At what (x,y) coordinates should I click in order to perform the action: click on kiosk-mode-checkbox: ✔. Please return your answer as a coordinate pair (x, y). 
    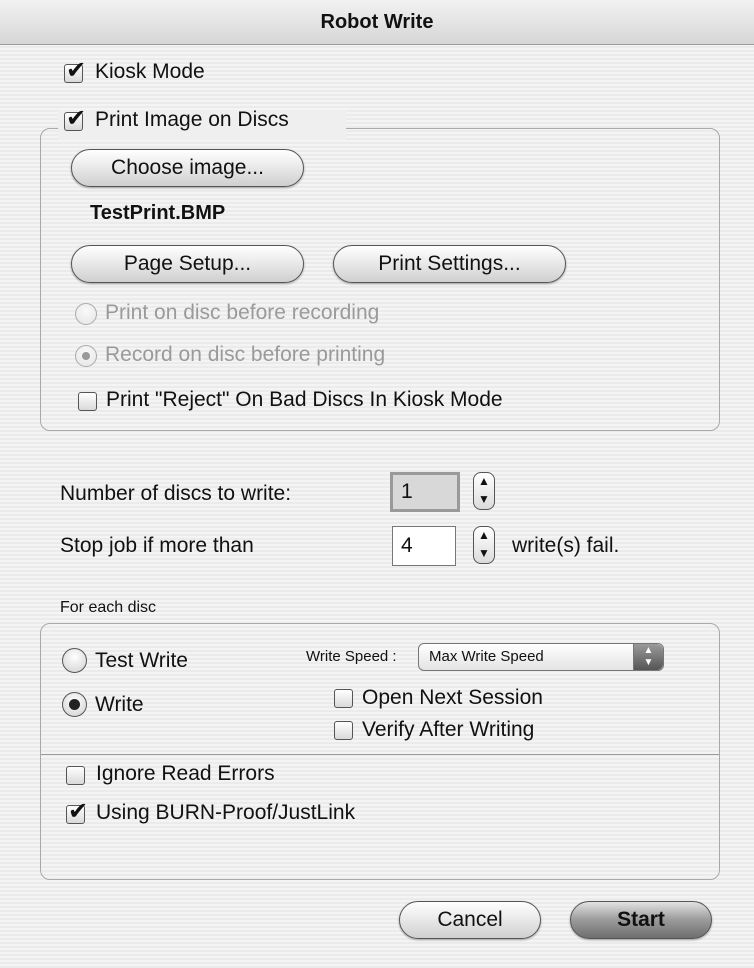
    Looking at the image, I should click on (75, 70).